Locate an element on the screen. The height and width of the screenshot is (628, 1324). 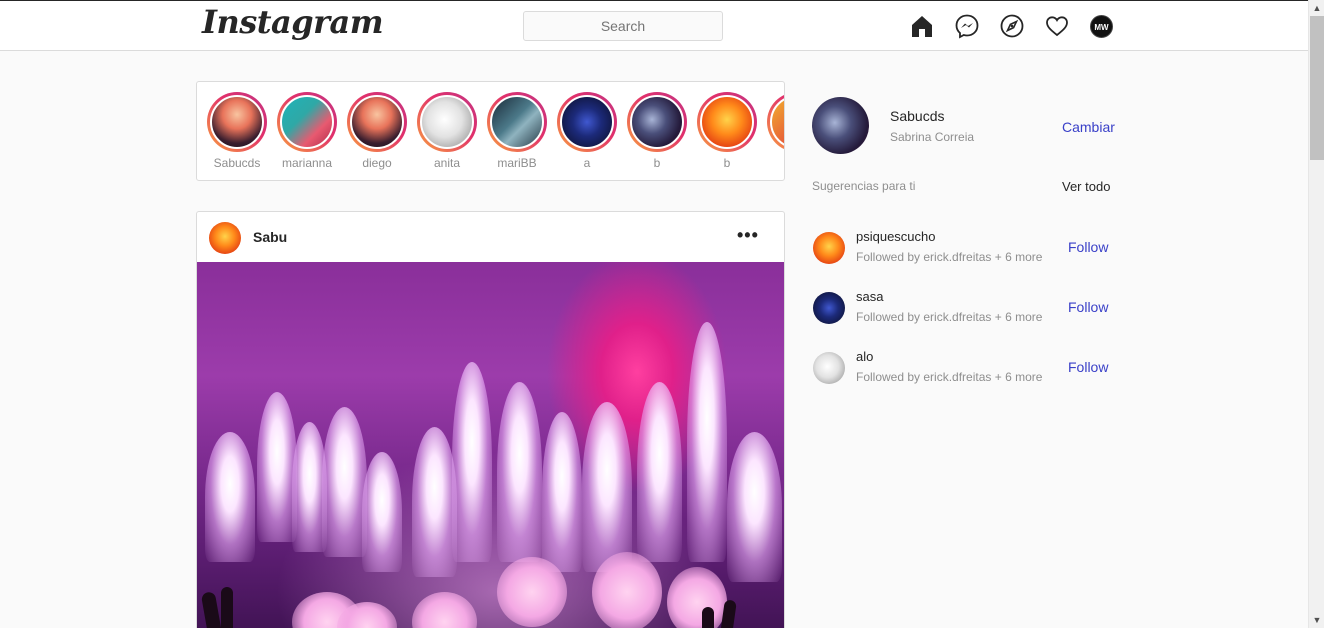
scrollbar-thumb is located at coordinates (1317, 88).